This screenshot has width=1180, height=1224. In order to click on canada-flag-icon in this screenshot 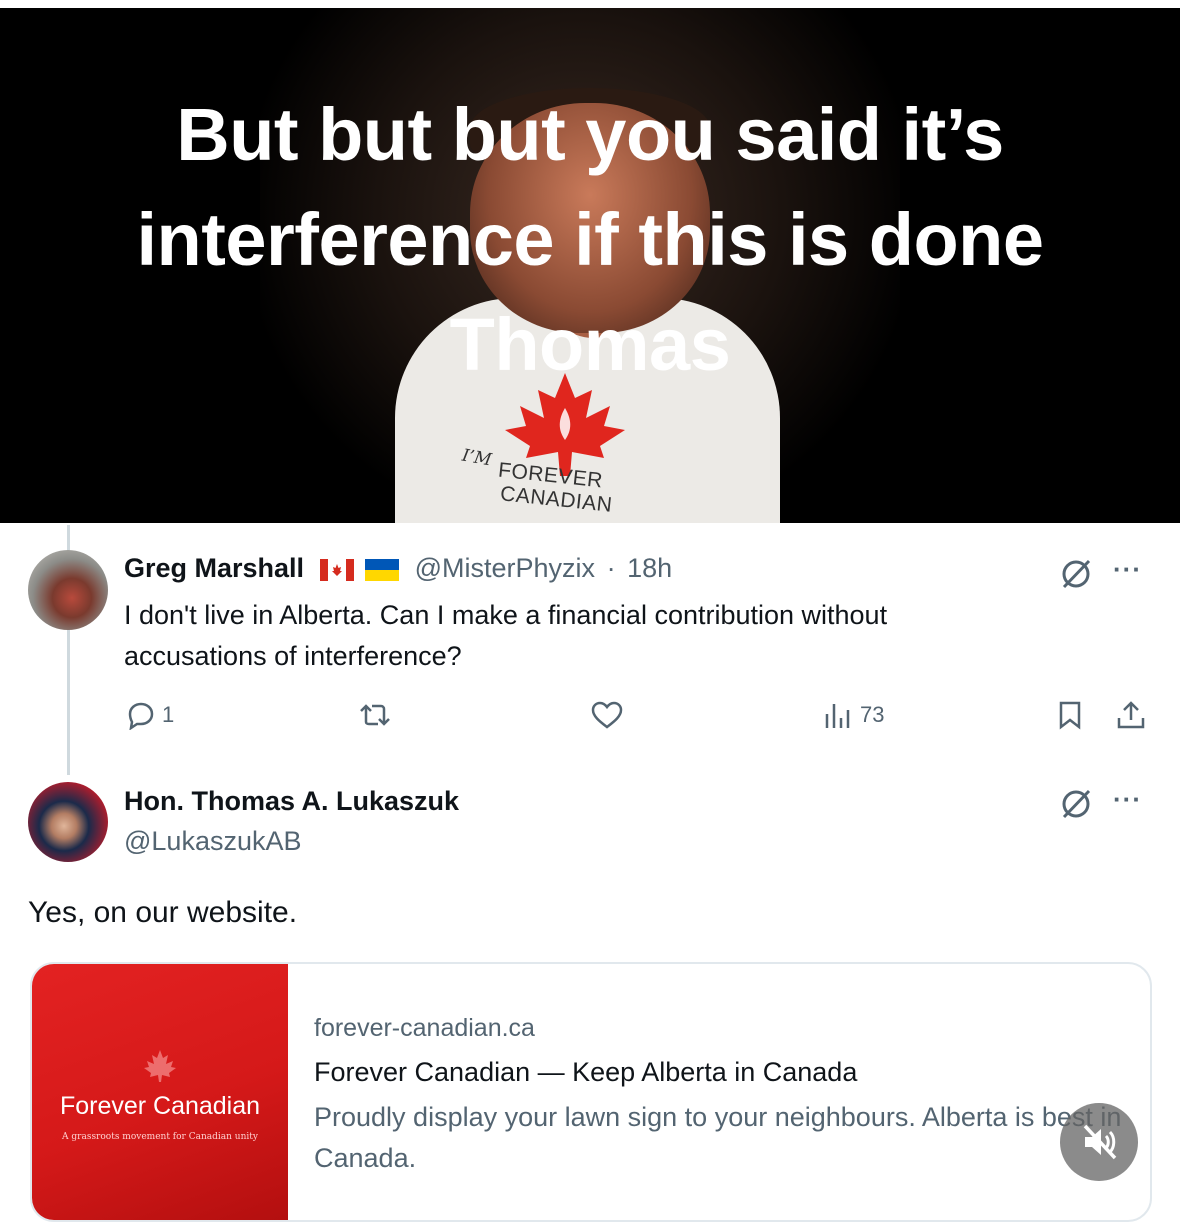, I will do `click(336, 569)`.